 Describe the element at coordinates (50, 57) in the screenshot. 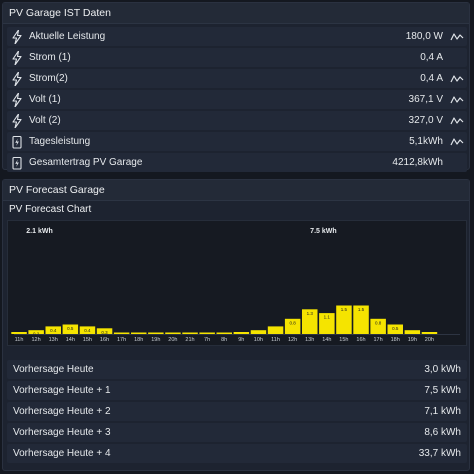

I see `ist-row-label: Strom (1)` at that location.